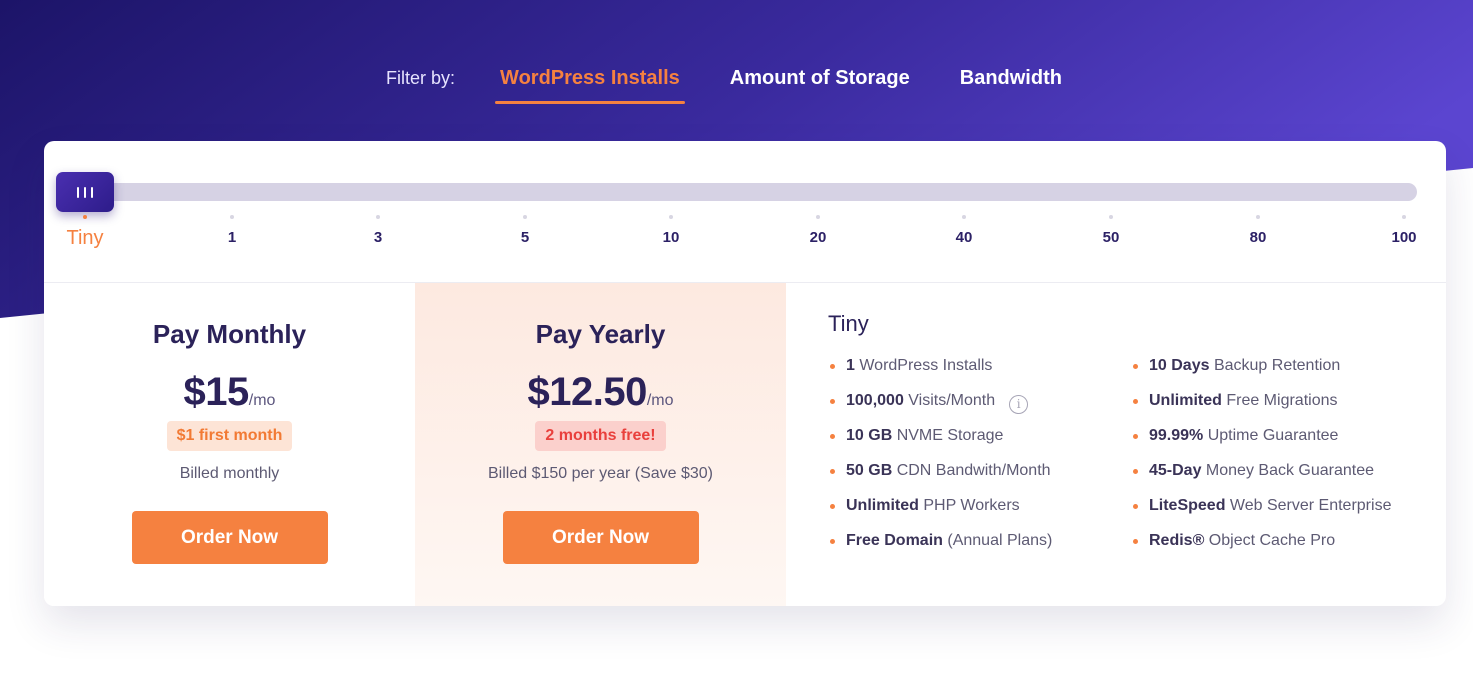  Describe the element at coordinates (1111, 237) in the screenshot. I see `tick-label: 50` at that location.